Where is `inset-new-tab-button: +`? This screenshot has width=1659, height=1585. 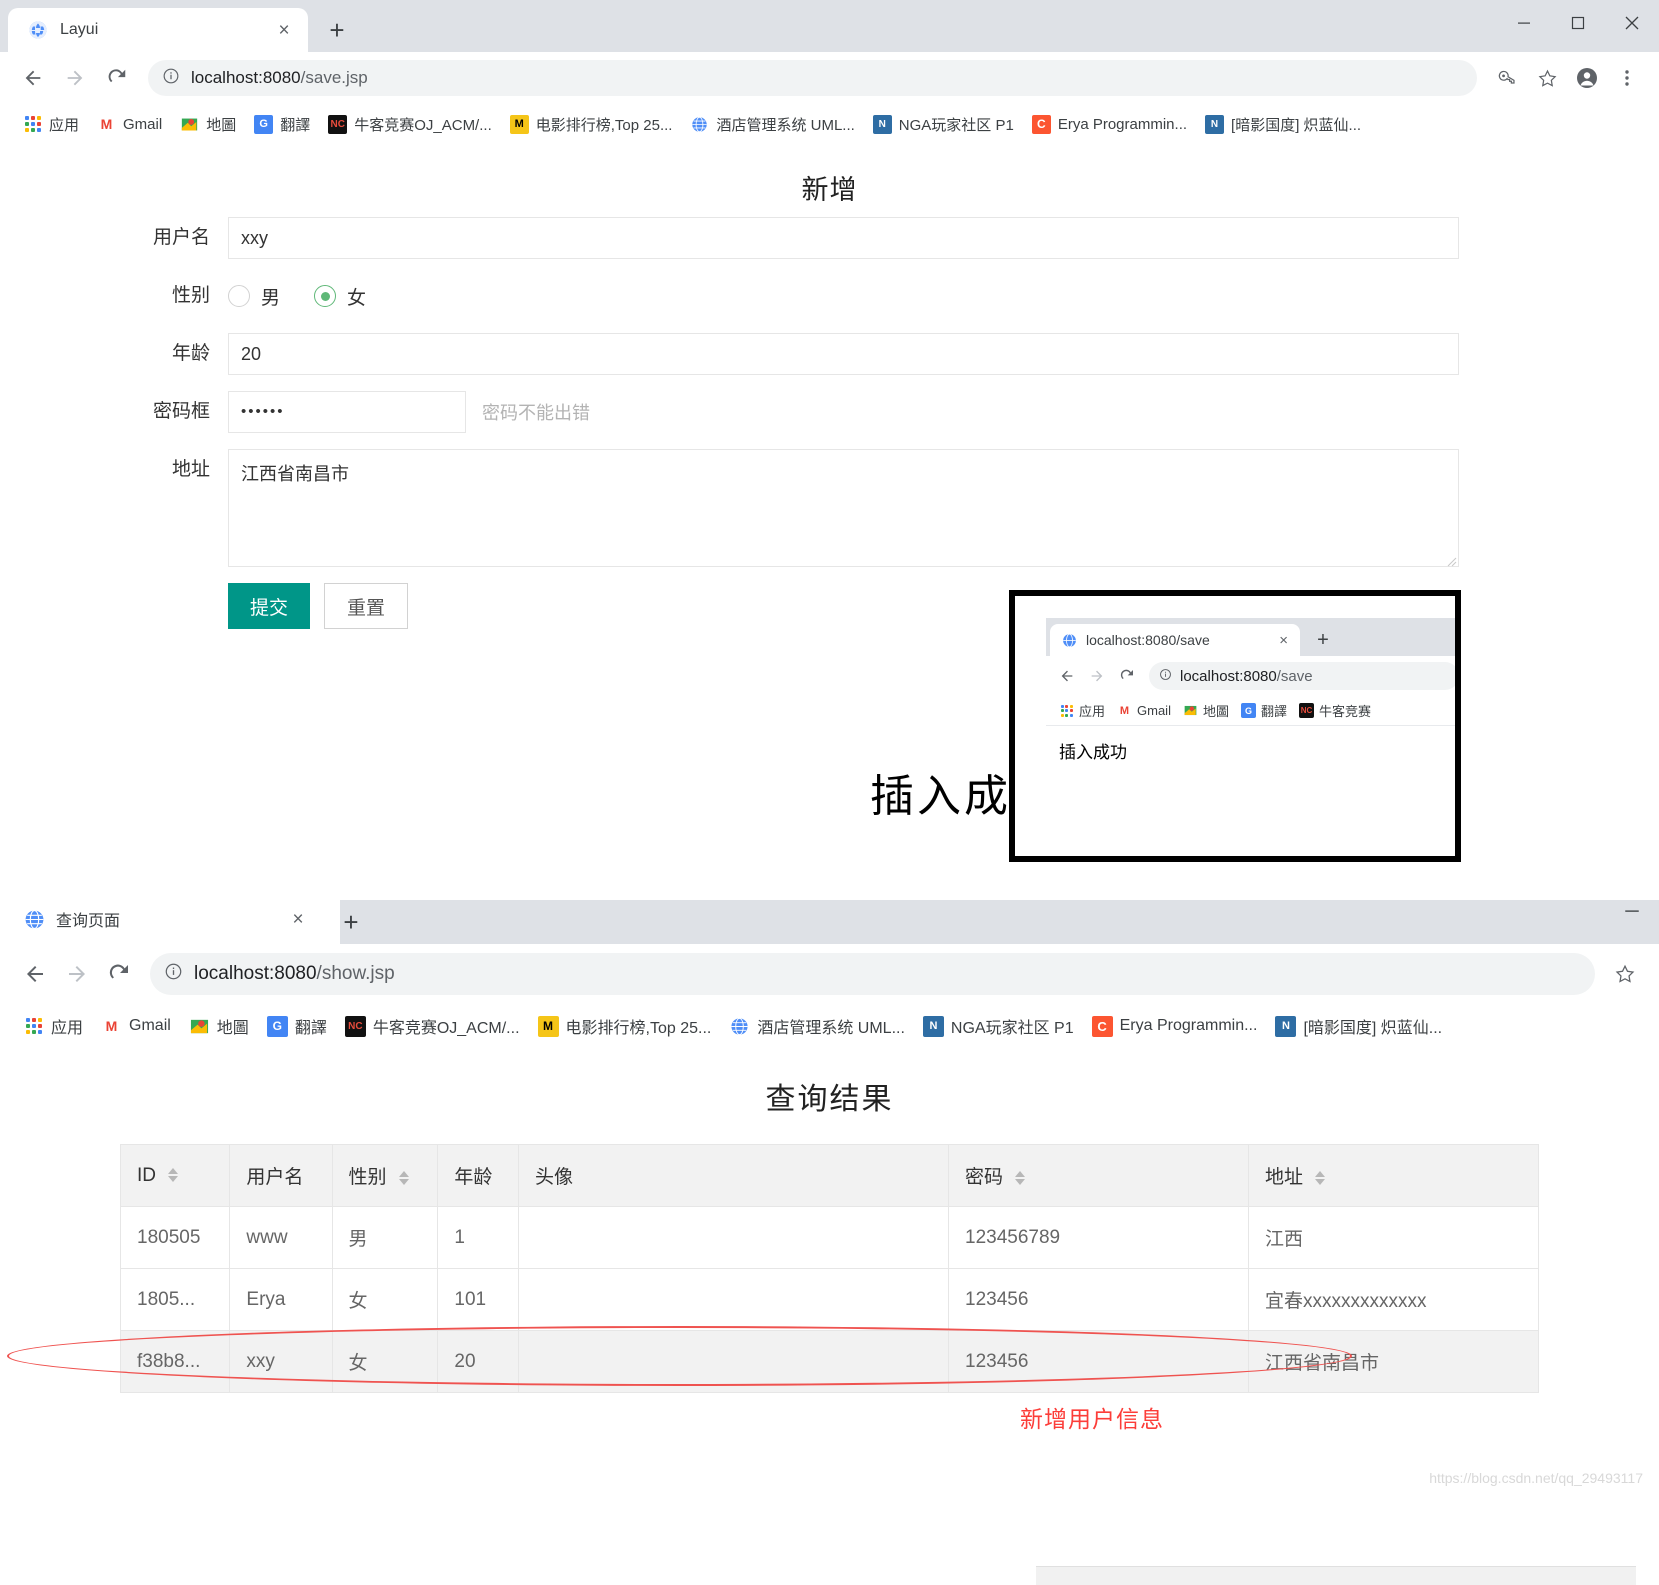 inset-new-tab-button: + is located at coordinates (1323, 640).